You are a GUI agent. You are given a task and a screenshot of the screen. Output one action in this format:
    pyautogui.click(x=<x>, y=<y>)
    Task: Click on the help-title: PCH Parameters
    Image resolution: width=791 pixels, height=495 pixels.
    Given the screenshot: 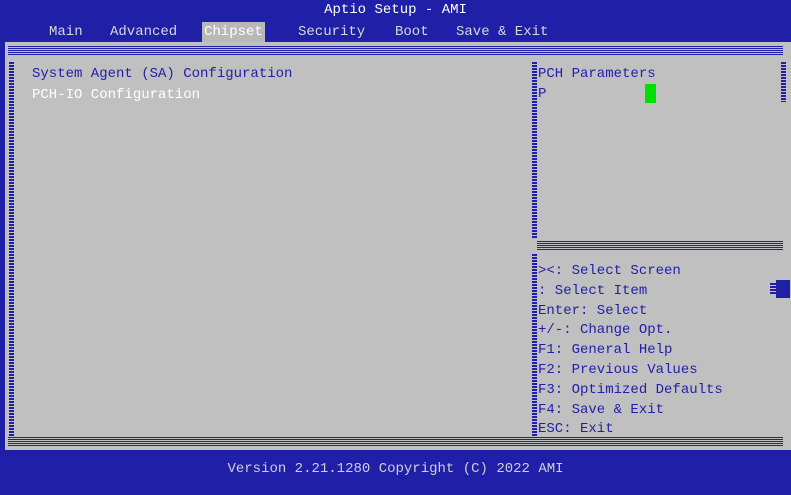 What is the action you would take?
    pyautogui.click(x=597, y=74)
    